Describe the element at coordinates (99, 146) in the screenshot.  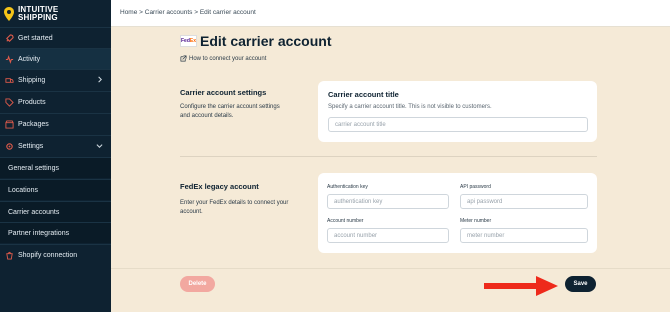
I see `chevron-down-icon` at that location.